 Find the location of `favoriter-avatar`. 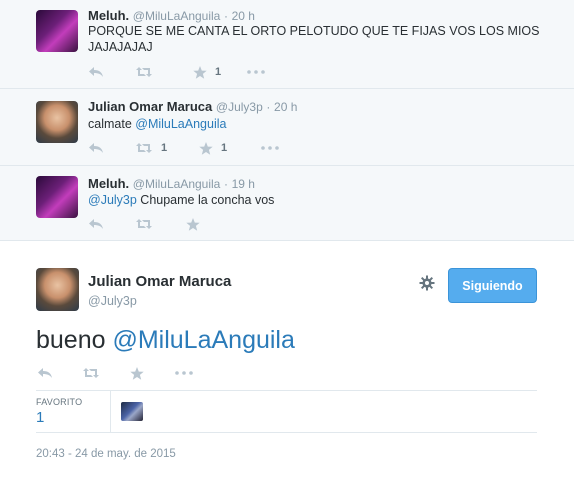

favoriter-avatar is located at coordinates (132, 411).